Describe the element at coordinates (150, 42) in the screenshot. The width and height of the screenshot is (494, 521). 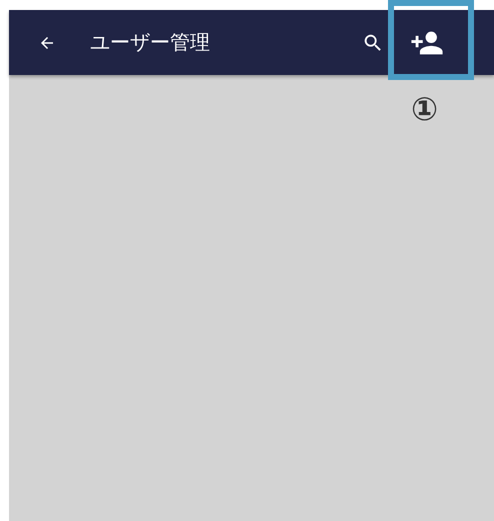
I see `screen-title: ユーザー管理` at that location.